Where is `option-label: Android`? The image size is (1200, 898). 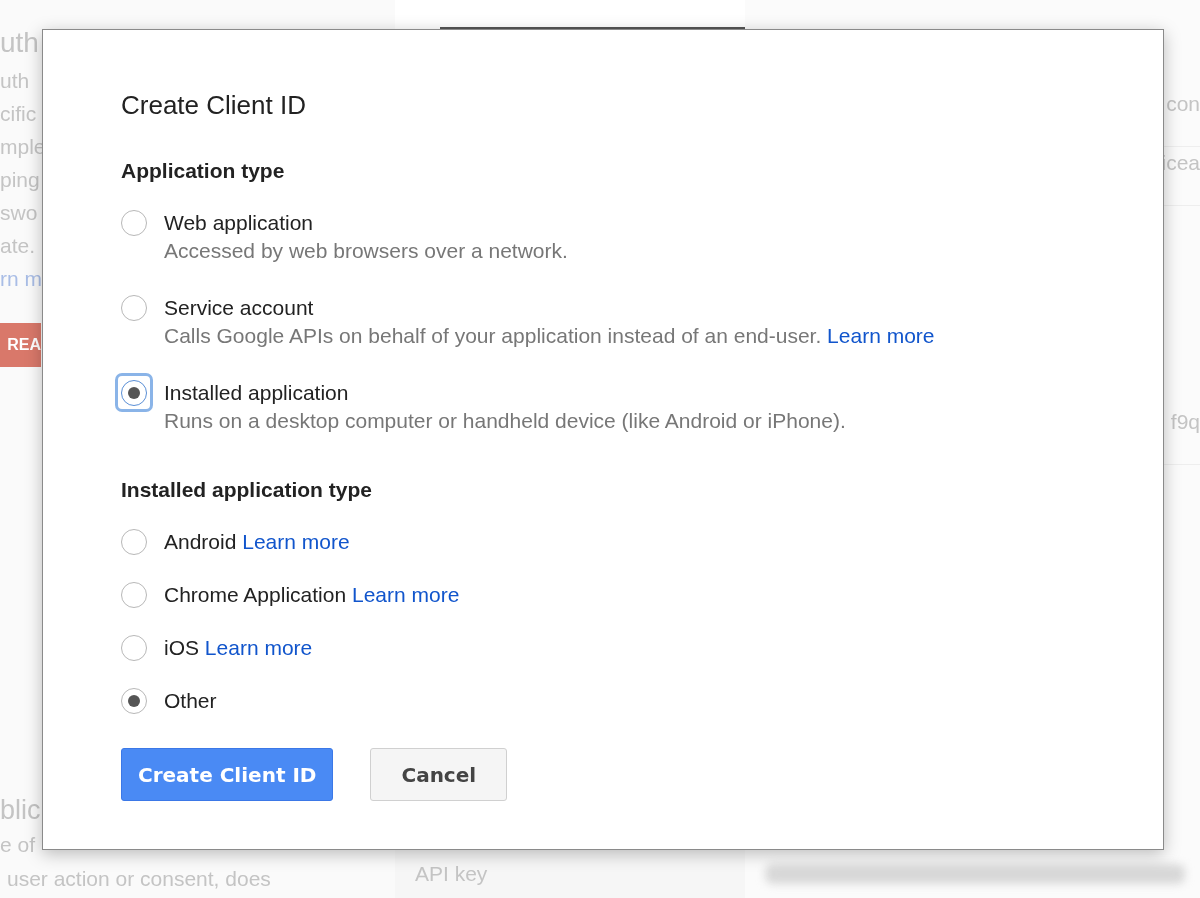
option-label: Android is located at coordinates (200, 541).